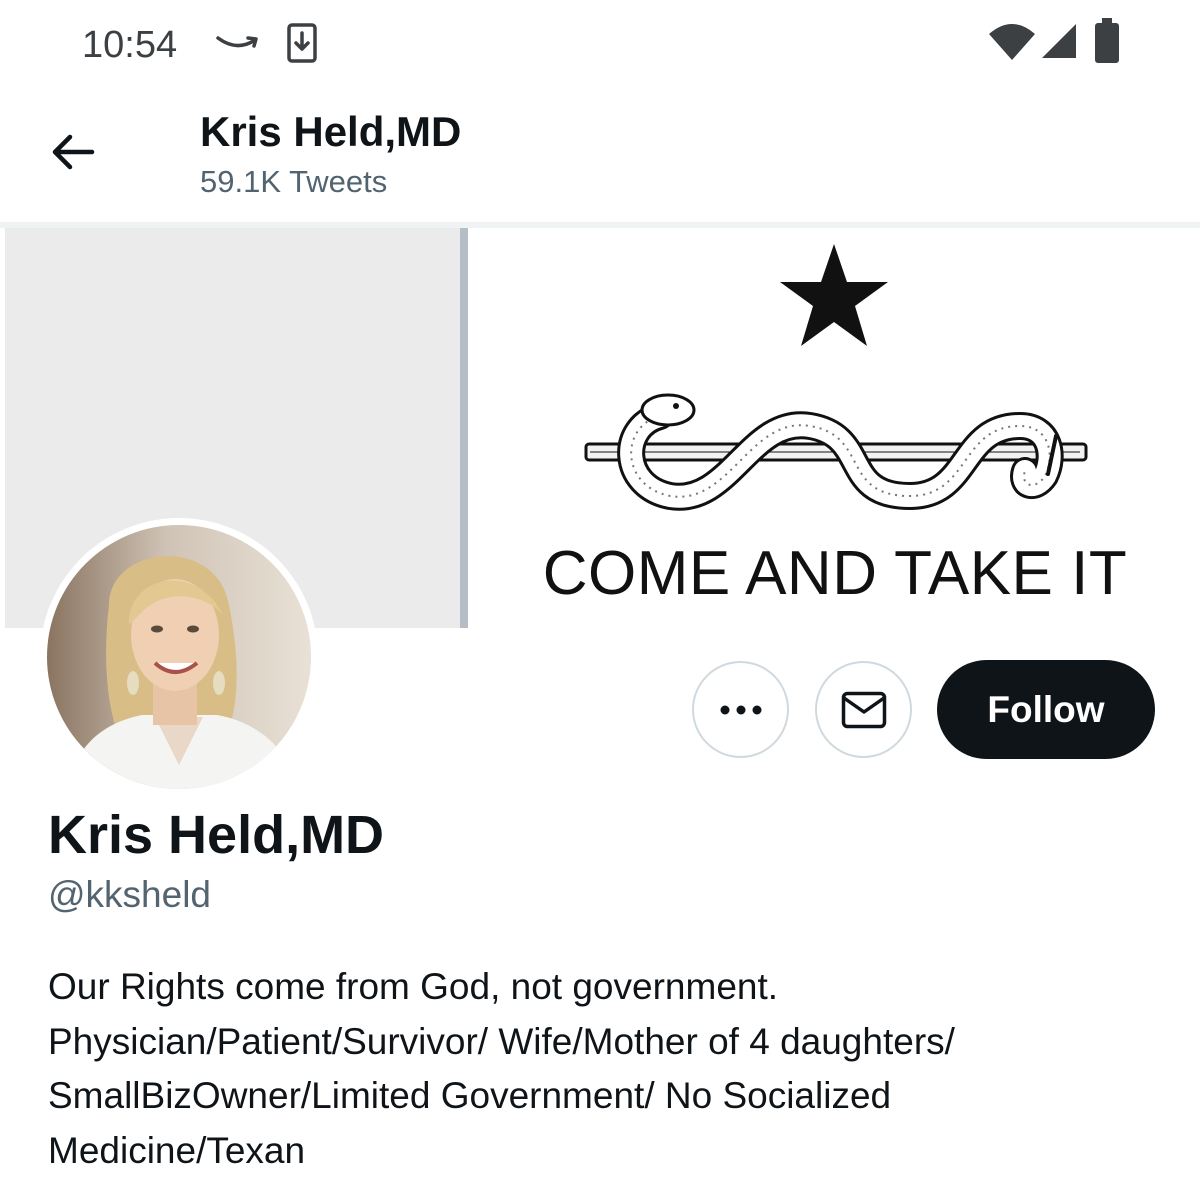  Describe the element at coordinates (331, 131) in the screenshot. I see `header-title: Kris Held,MD` at that location.